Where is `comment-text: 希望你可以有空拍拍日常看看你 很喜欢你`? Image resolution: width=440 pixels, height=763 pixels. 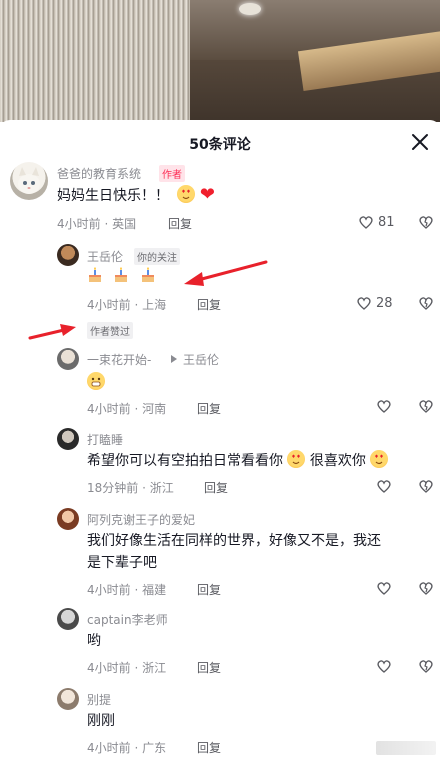 comment-text: 希望你可以有空拍拍日常看看你 很喜欢你 is located at coordinates (238, 461).